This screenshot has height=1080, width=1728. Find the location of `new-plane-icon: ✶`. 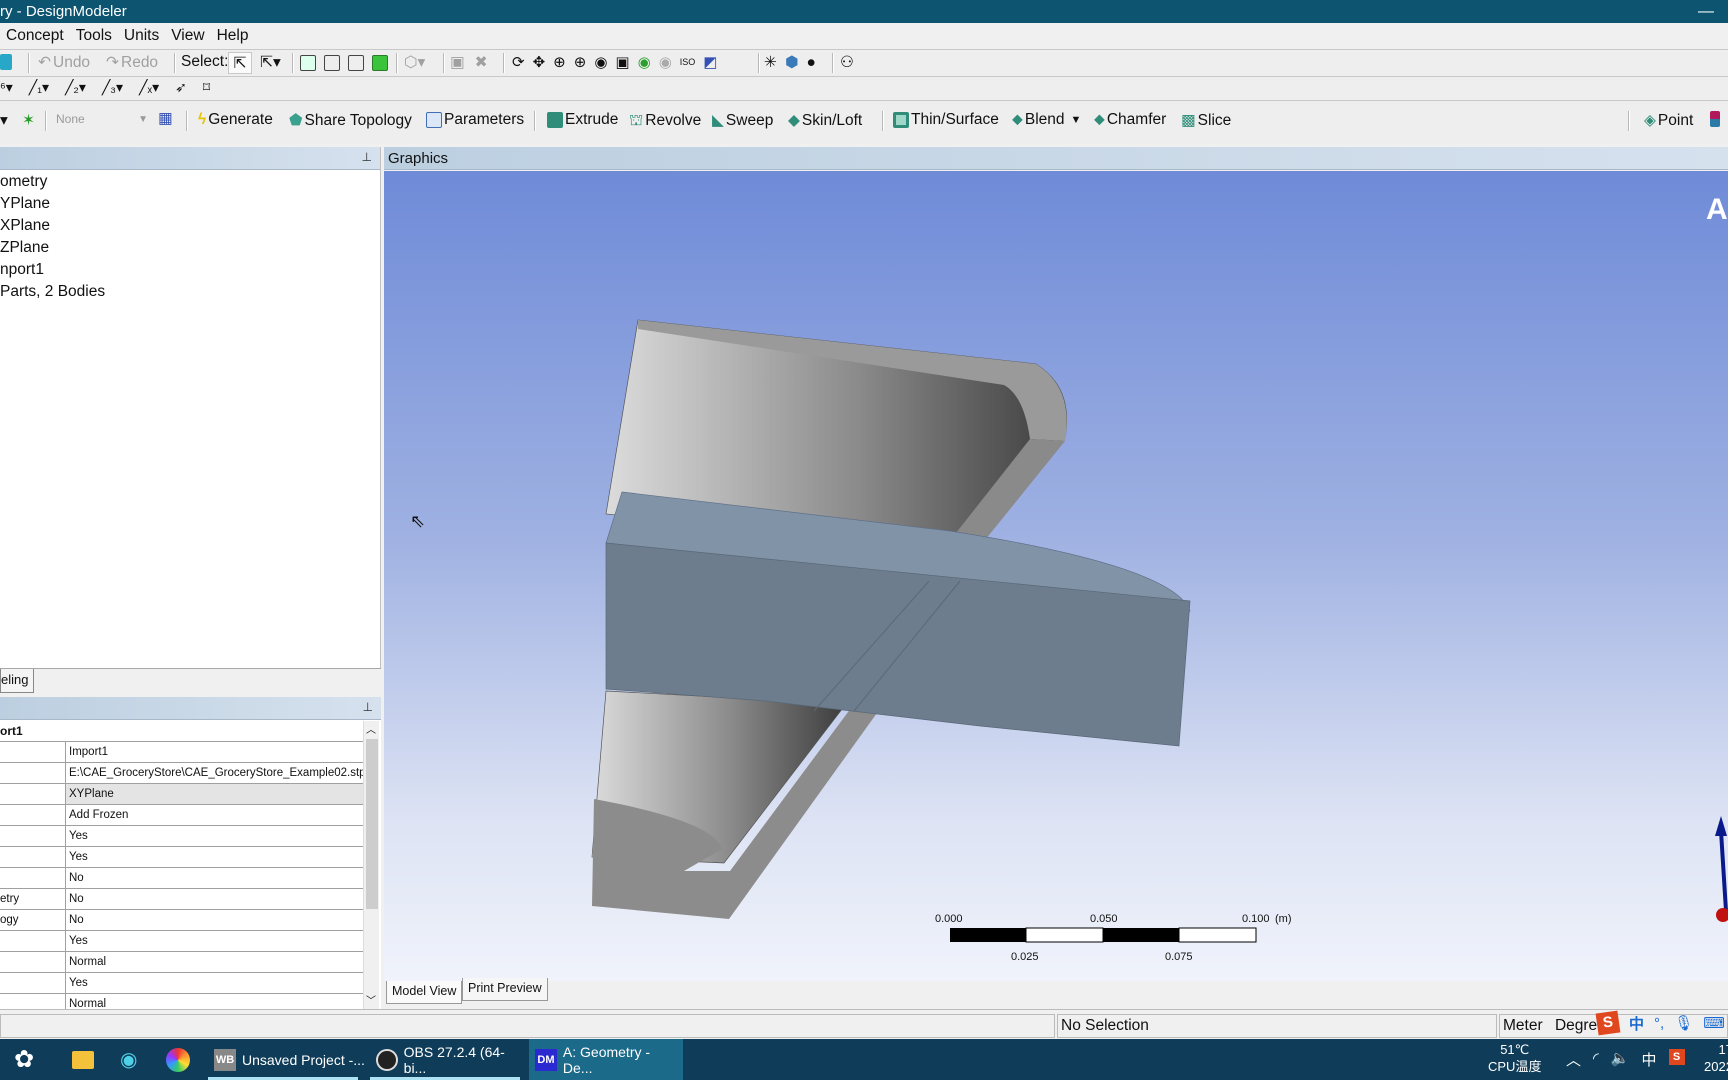

new-plane-icon: ✶ is located at coordinates (28, 120).